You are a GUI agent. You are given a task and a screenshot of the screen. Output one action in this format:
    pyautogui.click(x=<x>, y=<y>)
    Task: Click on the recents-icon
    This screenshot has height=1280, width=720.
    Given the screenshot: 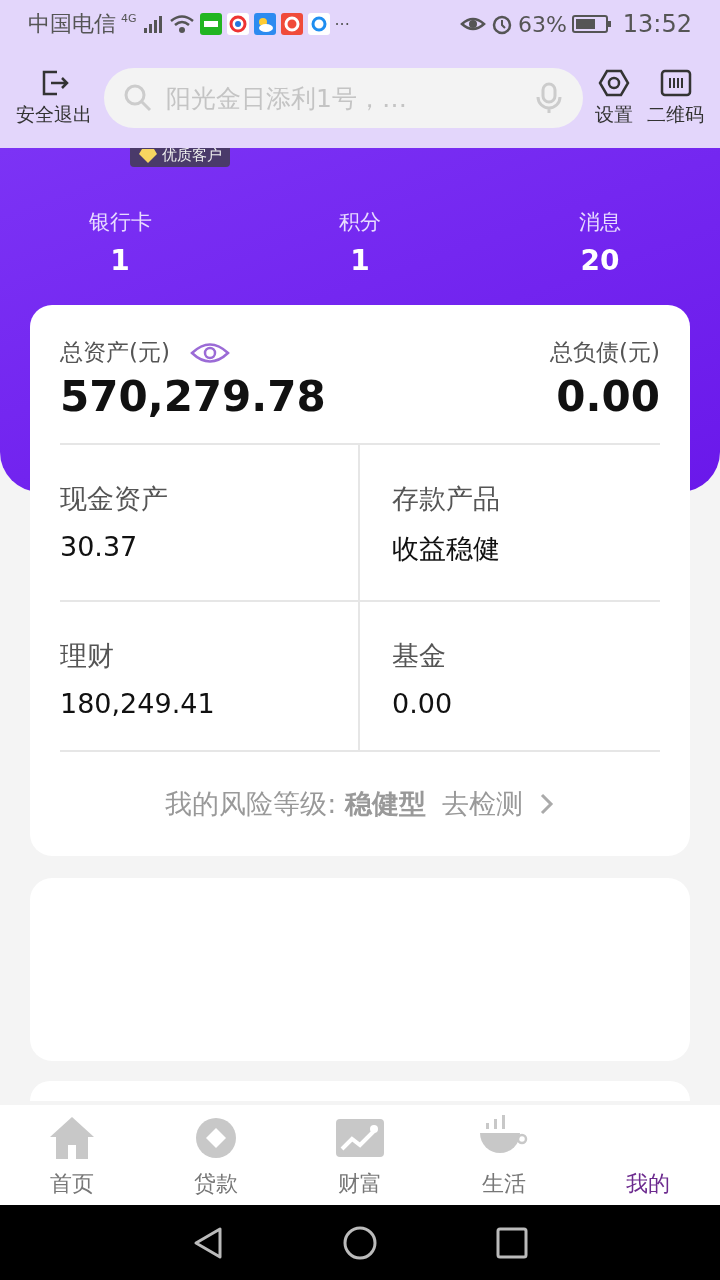 What is the action you would take?
    pyautogui.click(x=512, y=1242)
    